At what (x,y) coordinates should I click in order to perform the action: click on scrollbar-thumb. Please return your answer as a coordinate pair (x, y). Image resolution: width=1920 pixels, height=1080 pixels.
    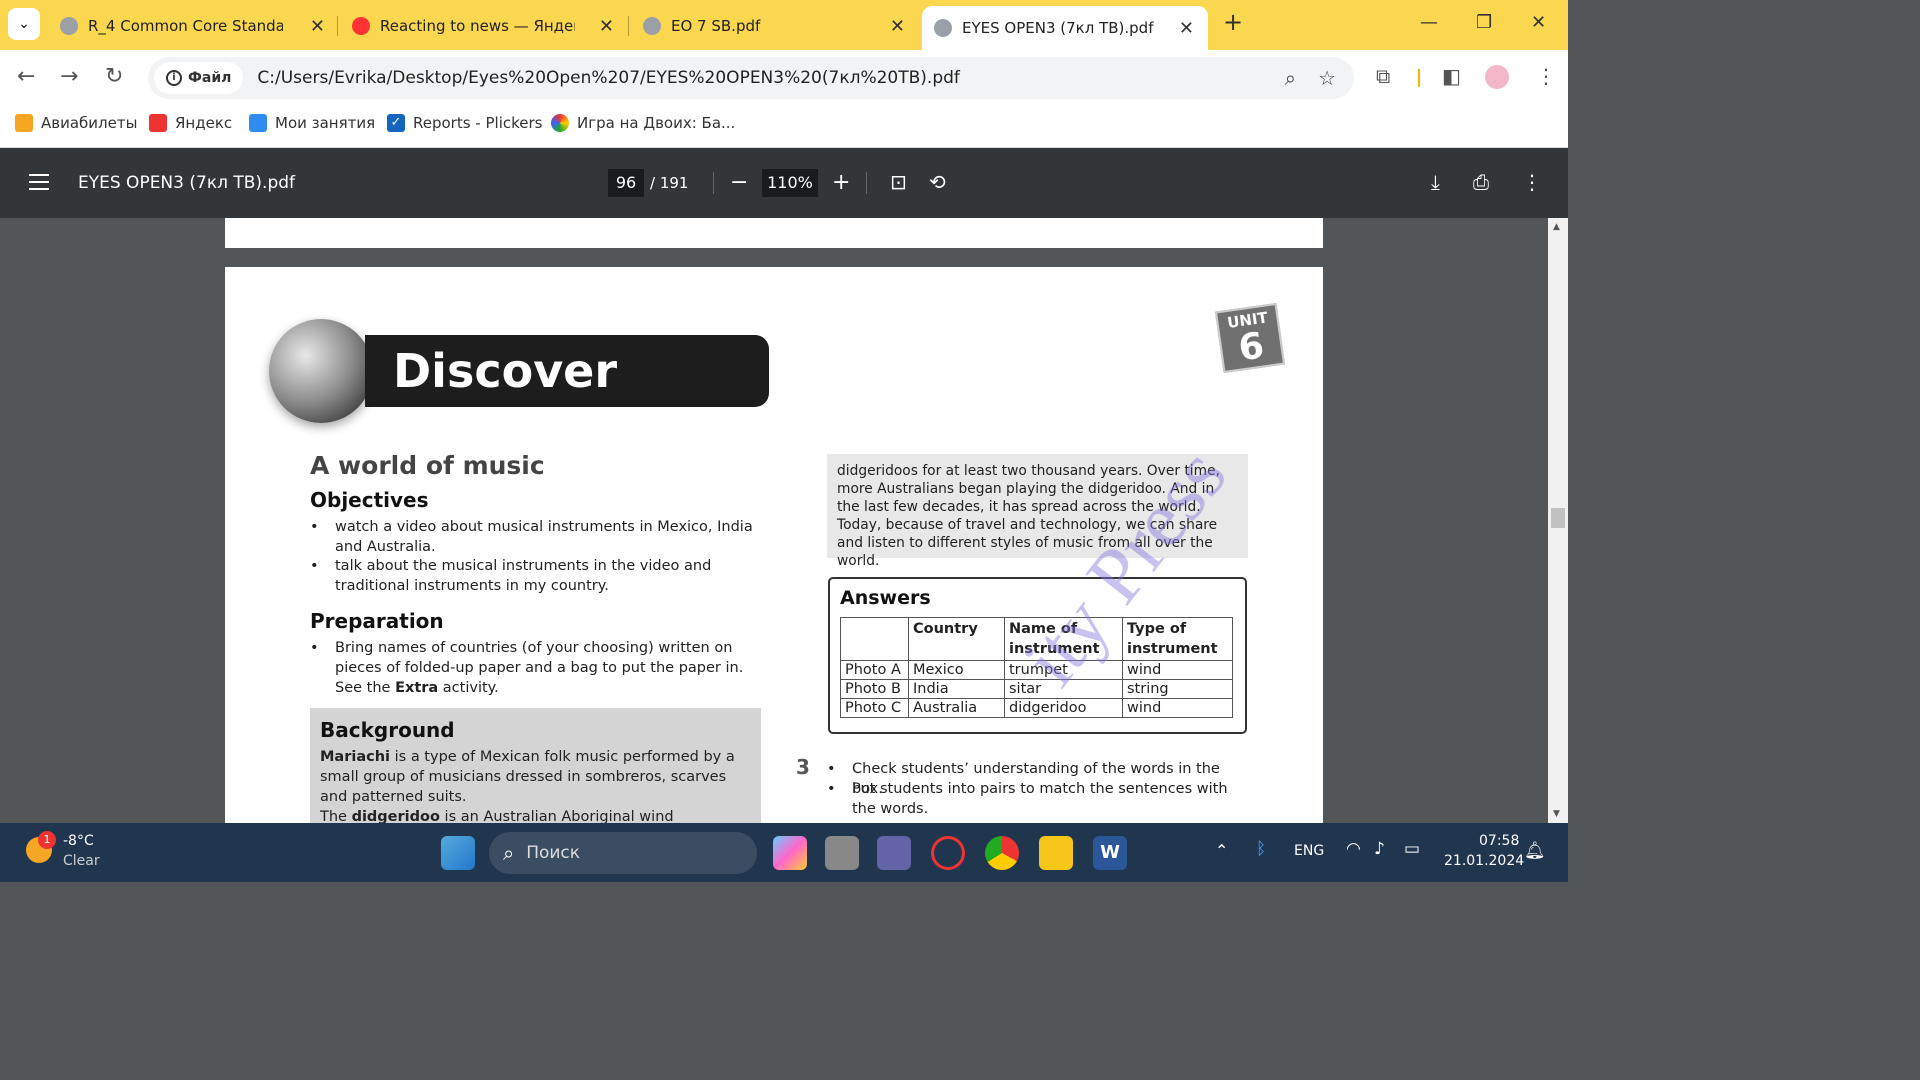
    Looking at the image, I should click on (1558, 518).